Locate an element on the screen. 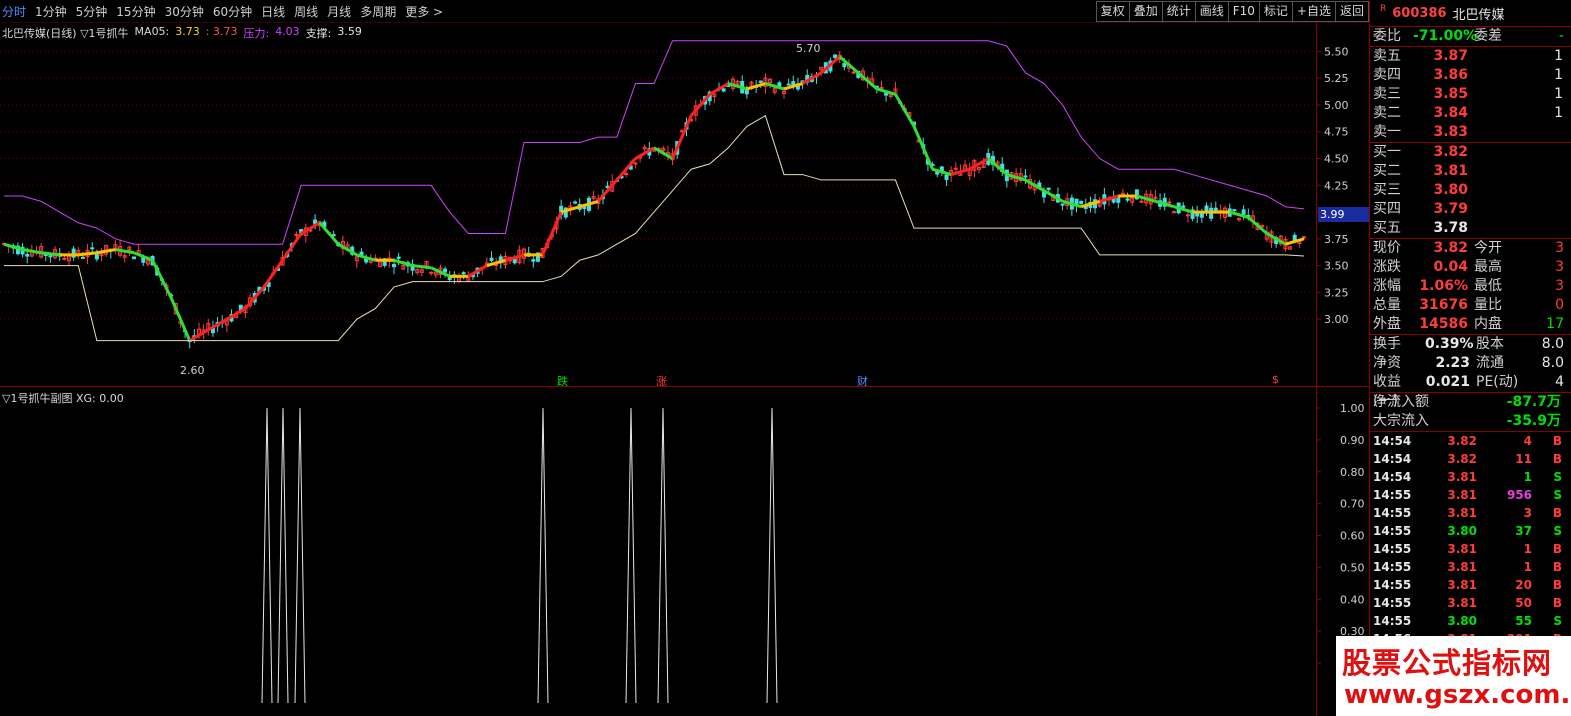 The image size is (1571, 716). ask-row: 卖三 3.85 1 is located at coordinates (1470, 94).